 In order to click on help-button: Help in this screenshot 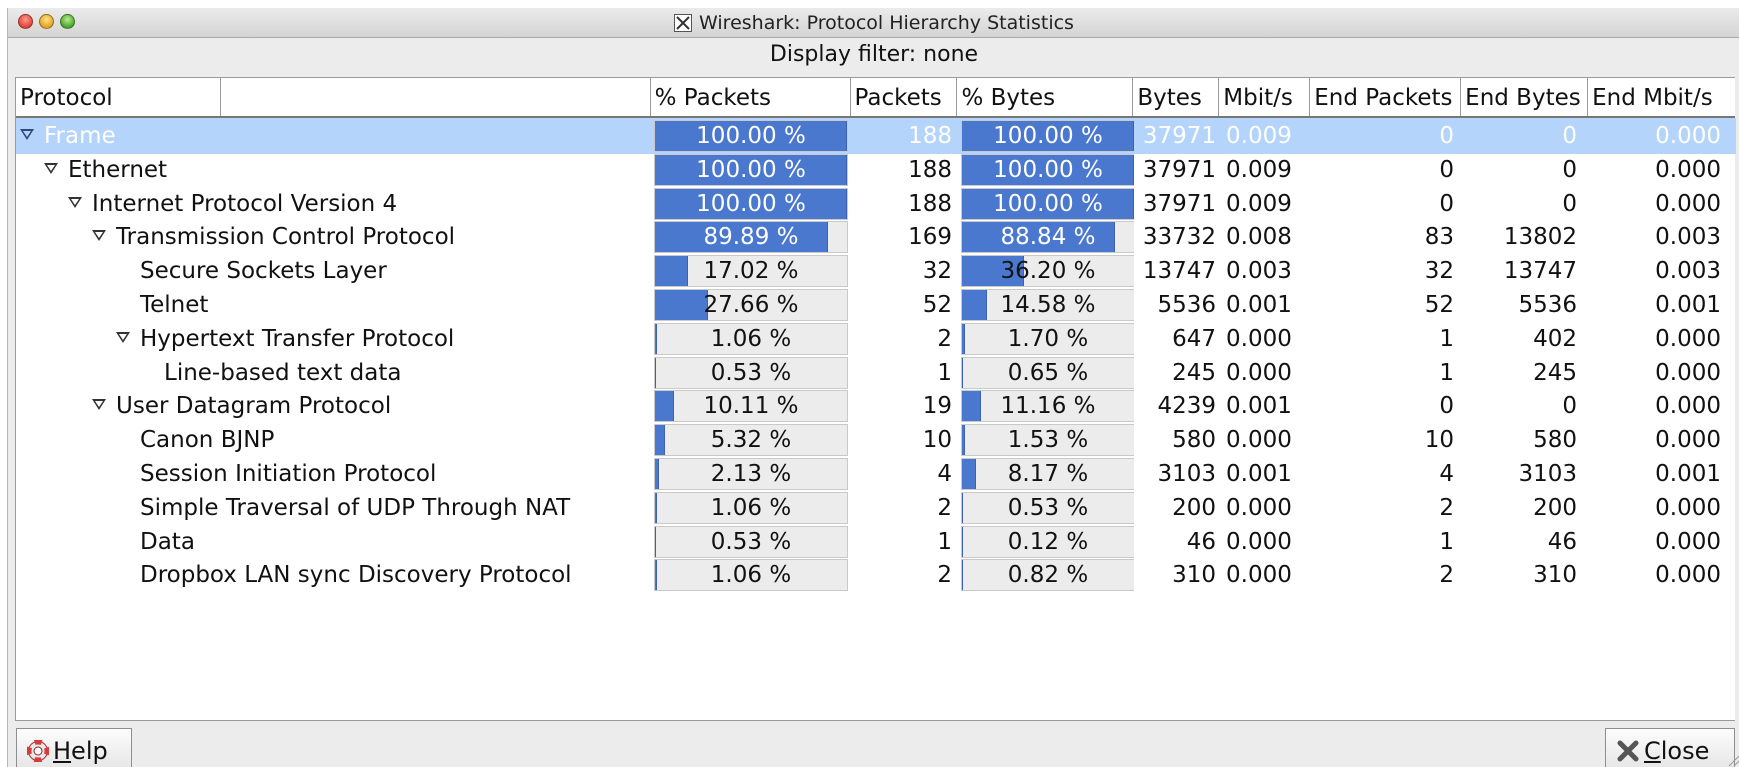, I will do `click(74, 747)`.